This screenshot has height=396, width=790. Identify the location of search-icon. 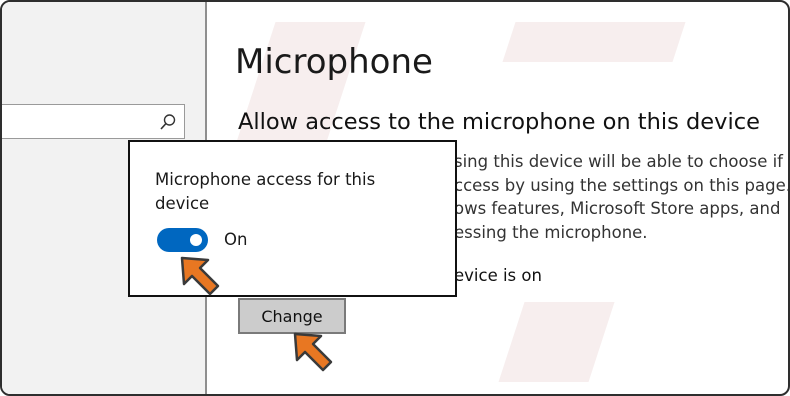
(168, 122).